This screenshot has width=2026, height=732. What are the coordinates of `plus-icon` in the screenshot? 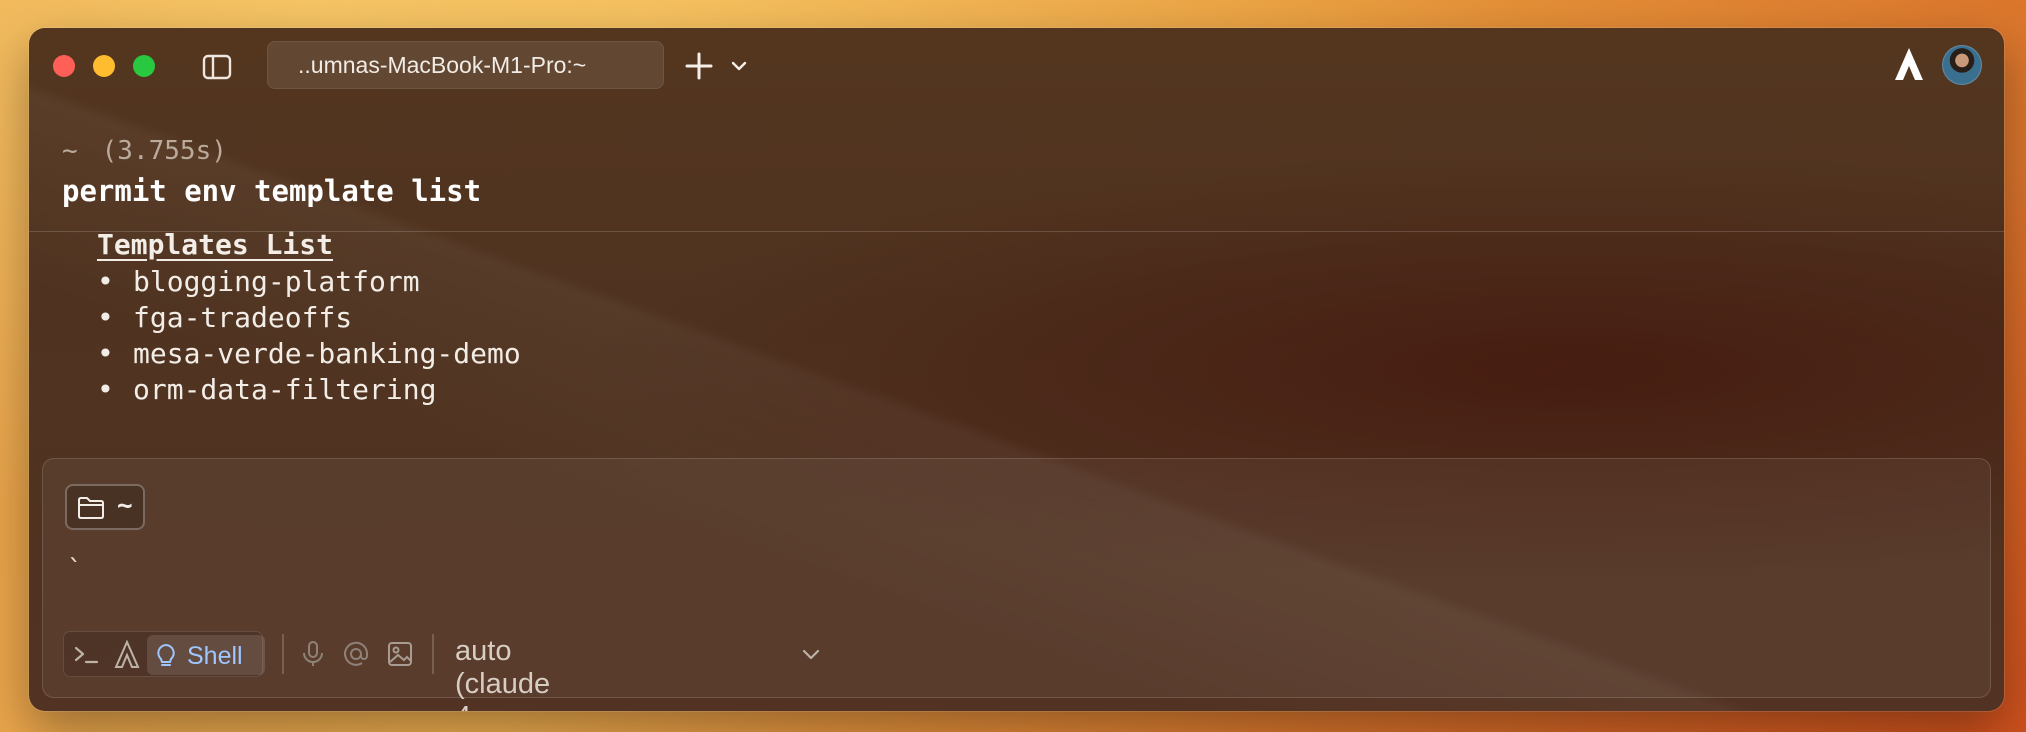 It's located at (699, 66).